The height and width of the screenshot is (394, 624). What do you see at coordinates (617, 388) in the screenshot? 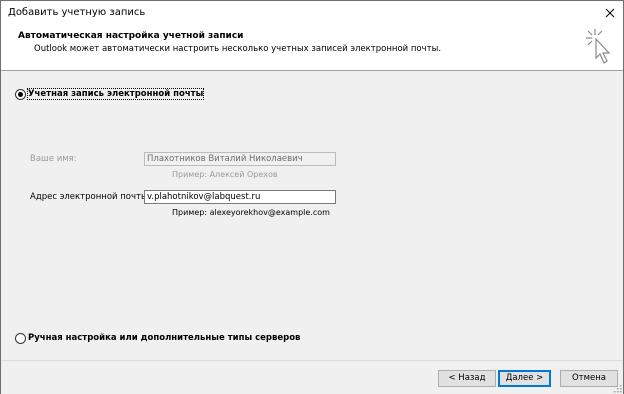
I see `resize-grip-icon` at bounding box center [617, 388].